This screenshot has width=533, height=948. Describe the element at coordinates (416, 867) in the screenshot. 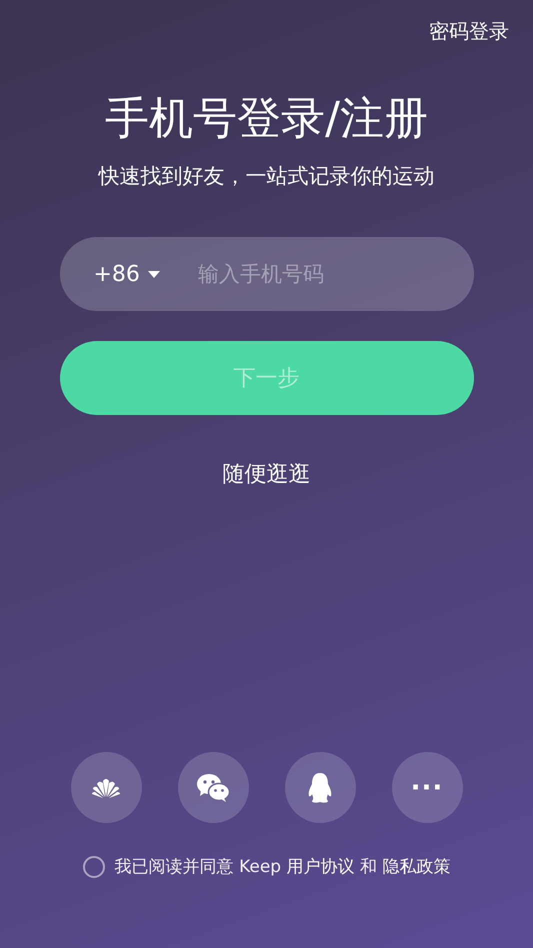

I see `privacy-link: 隐私政策` at that location.